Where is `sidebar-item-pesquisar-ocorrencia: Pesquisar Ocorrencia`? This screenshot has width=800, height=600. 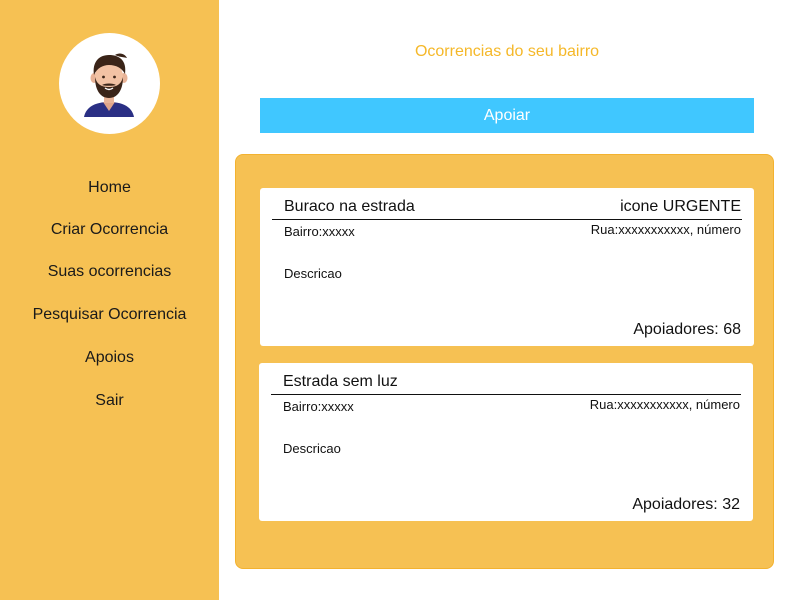
sidebar-item-pesquisar-ocorrencia: Pesquisar Ocorrencia is located at coordinates (109, 315).